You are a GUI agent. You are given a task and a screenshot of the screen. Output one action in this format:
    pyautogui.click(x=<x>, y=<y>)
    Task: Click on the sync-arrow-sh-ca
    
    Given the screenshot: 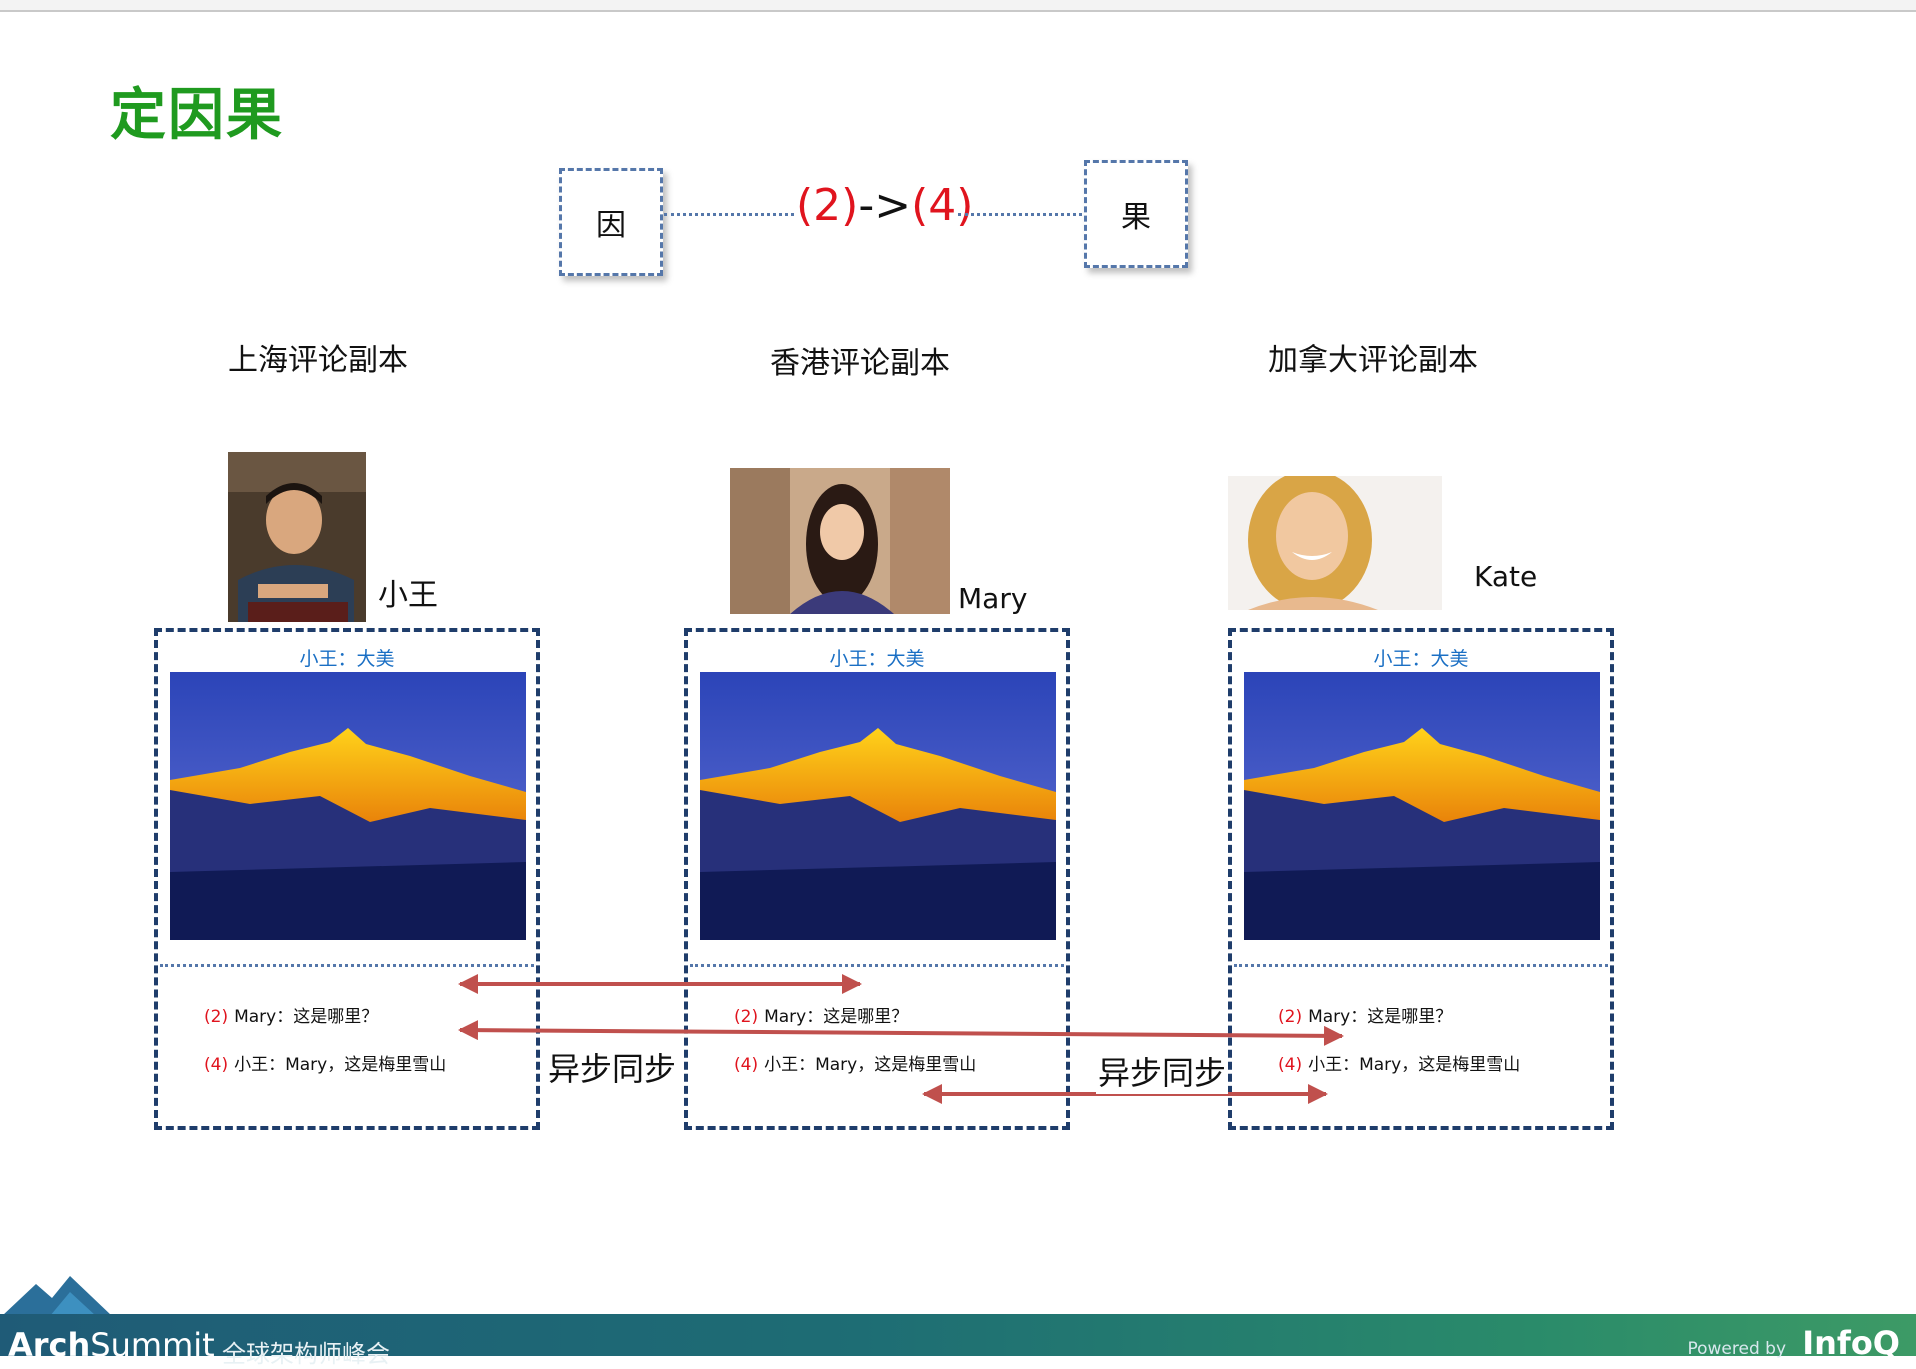 What is the action you would take?
    pyautogui.click(x=901, y=1033)
    